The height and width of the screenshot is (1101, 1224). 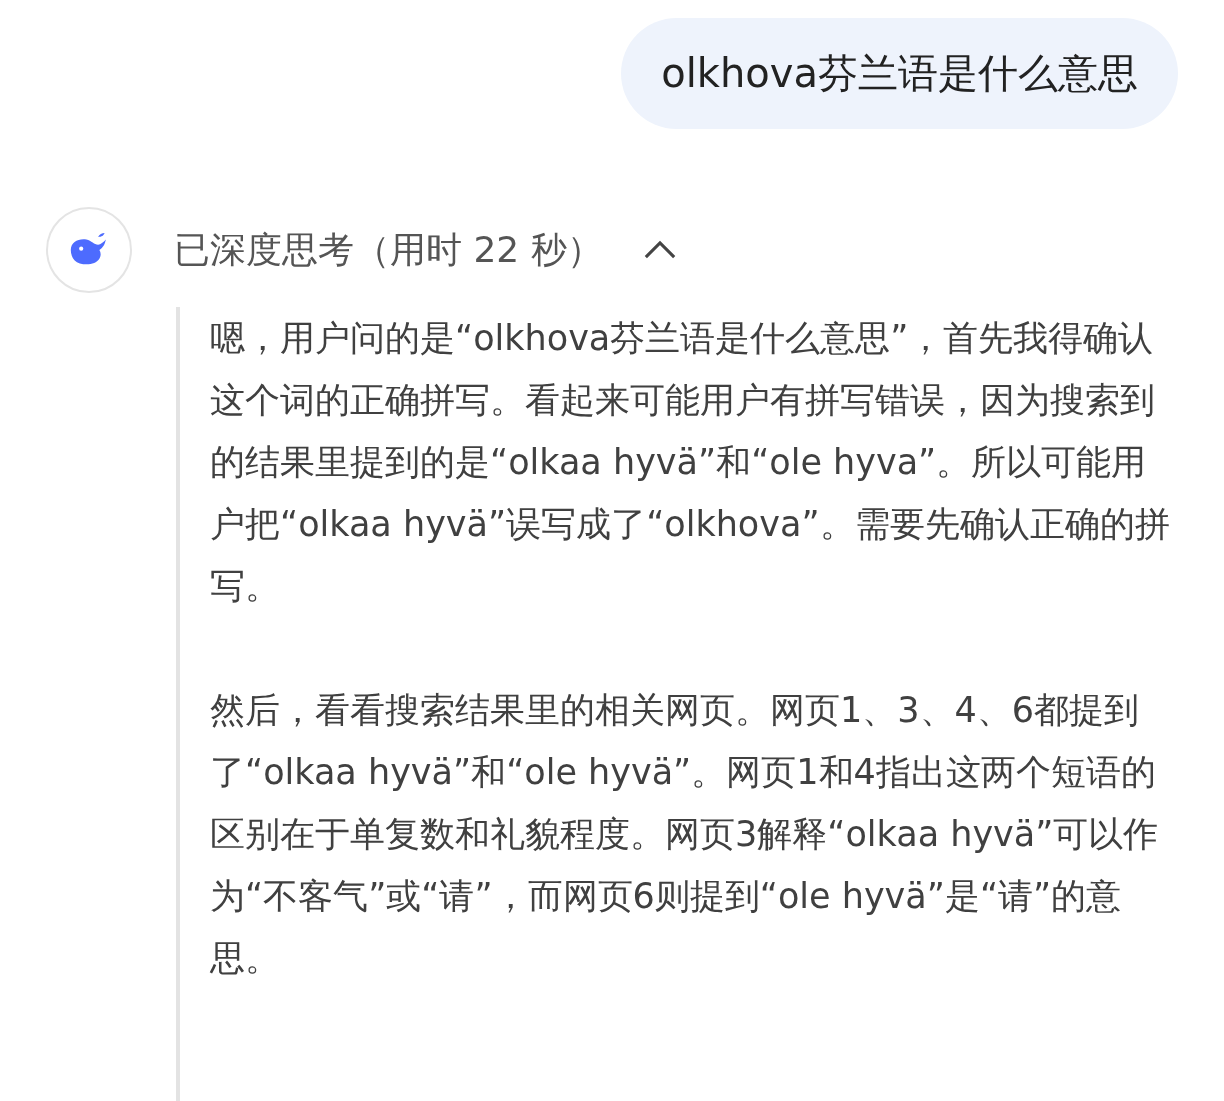 I want to click on user-message: olkhova芬兰语是什么意思, so click(x=899, y=73).